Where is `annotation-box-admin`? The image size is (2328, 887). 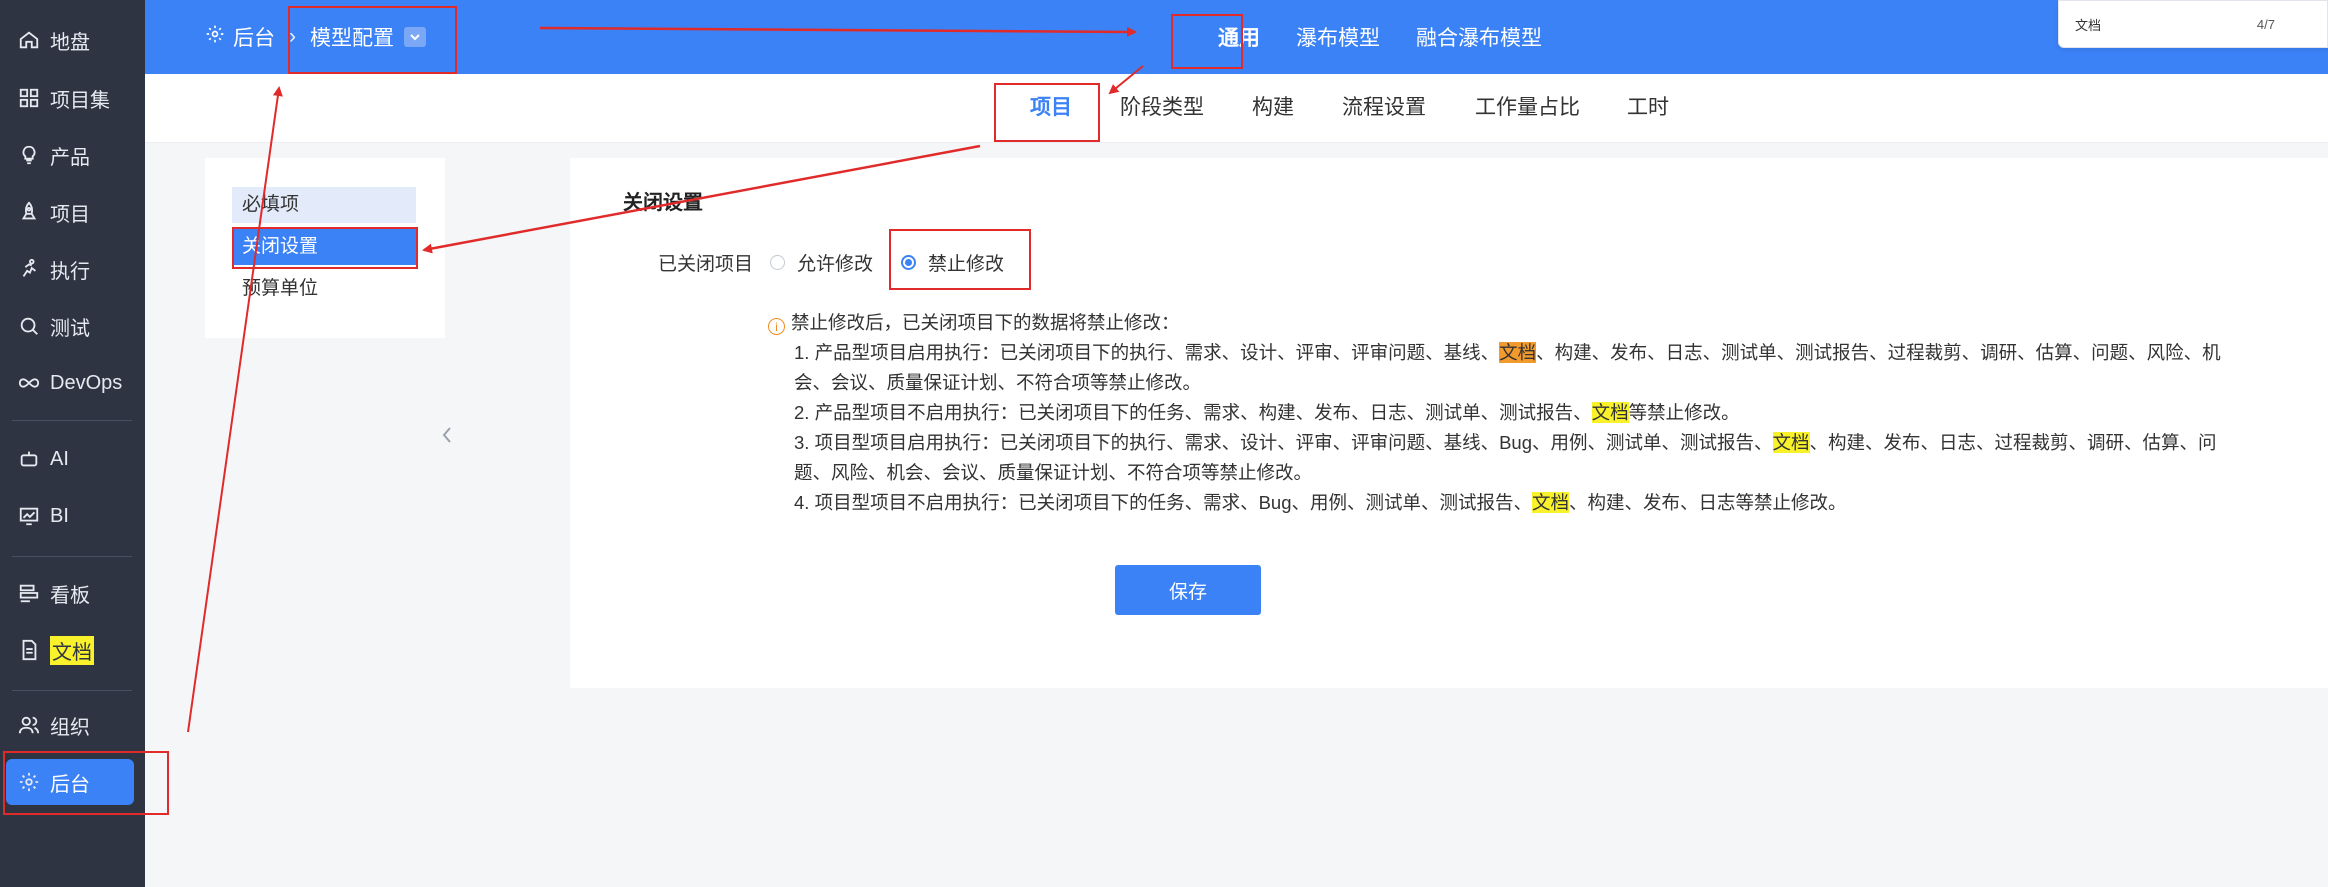
annotation-box-admin is located at coordinates (86, 783).